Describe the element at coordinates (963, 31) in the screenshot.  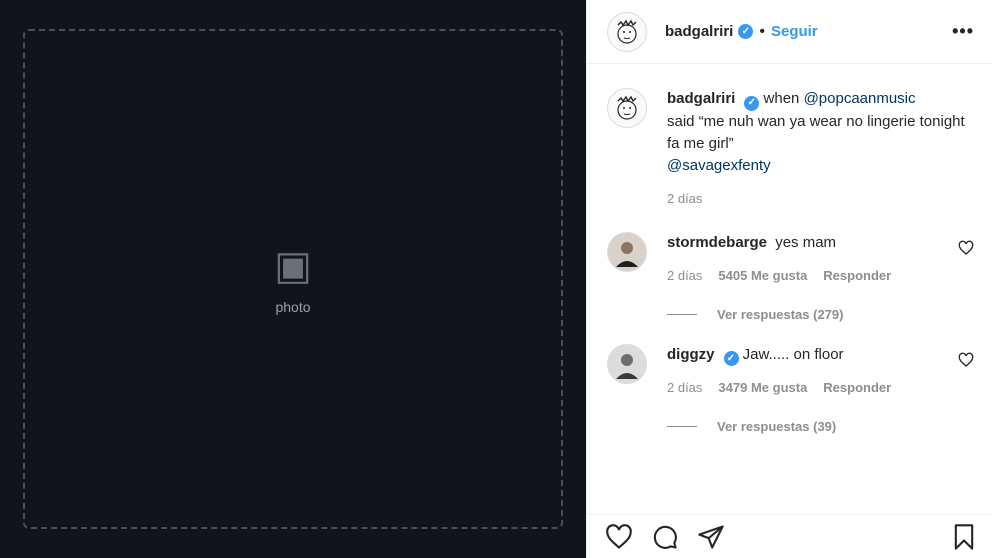
I see `more-options-icon: •••` at that location.